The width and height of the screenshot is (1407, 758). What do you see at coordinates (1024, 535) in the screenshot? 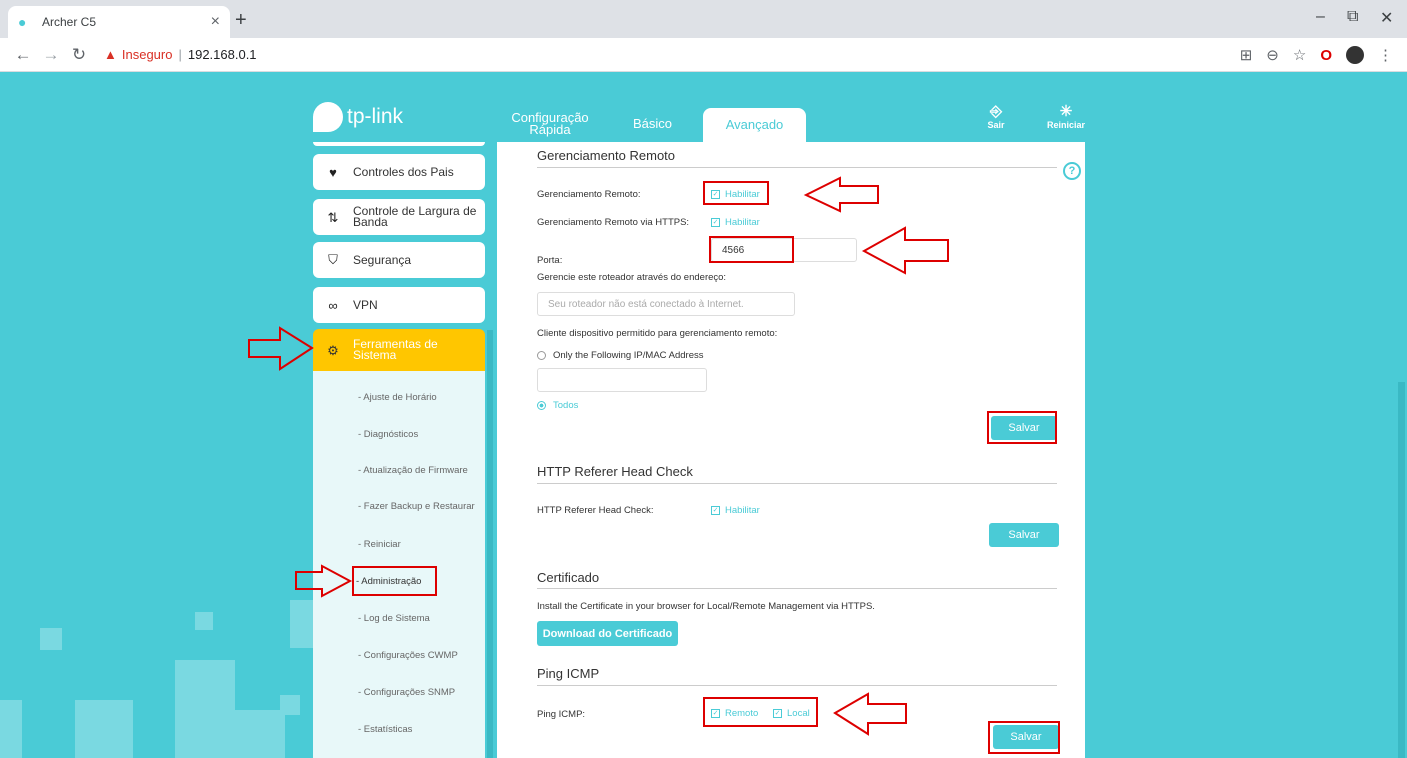
I see `save-referer-button: Salvar` at bounding box center [1024, 535].